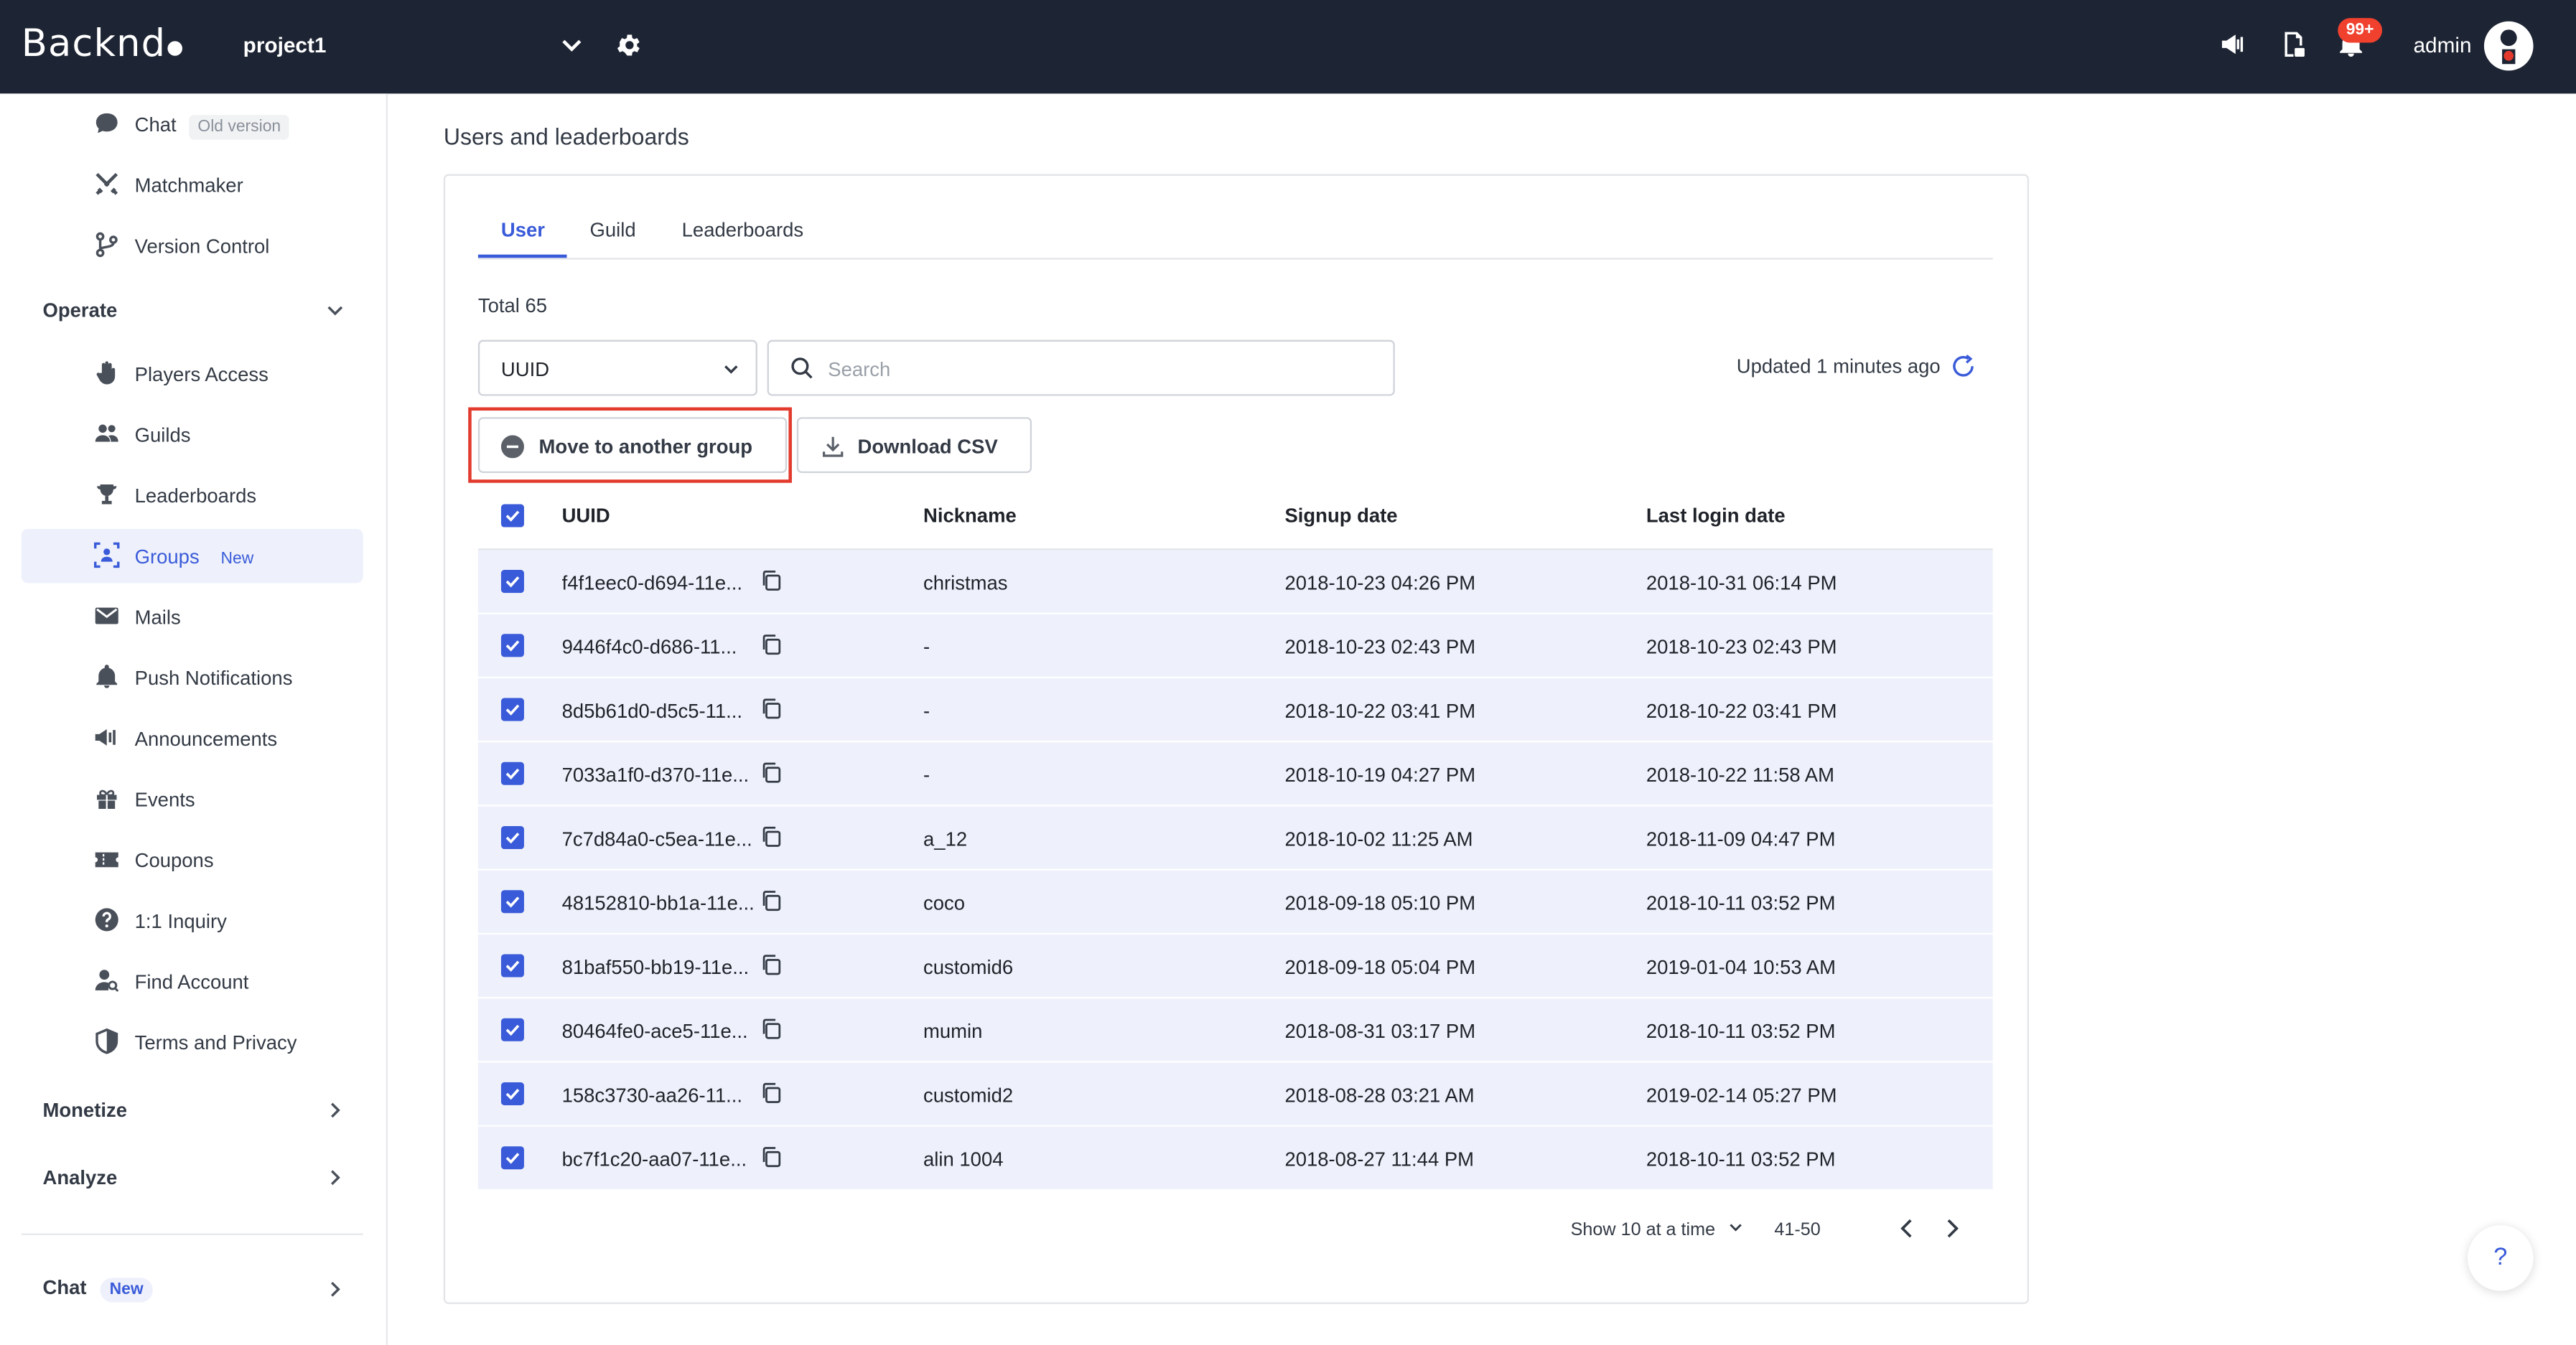 The width and height of the screenshot is (2576, 1345). I want to click on sidebar-section-monetize: Monetize, so click(84, 1110).